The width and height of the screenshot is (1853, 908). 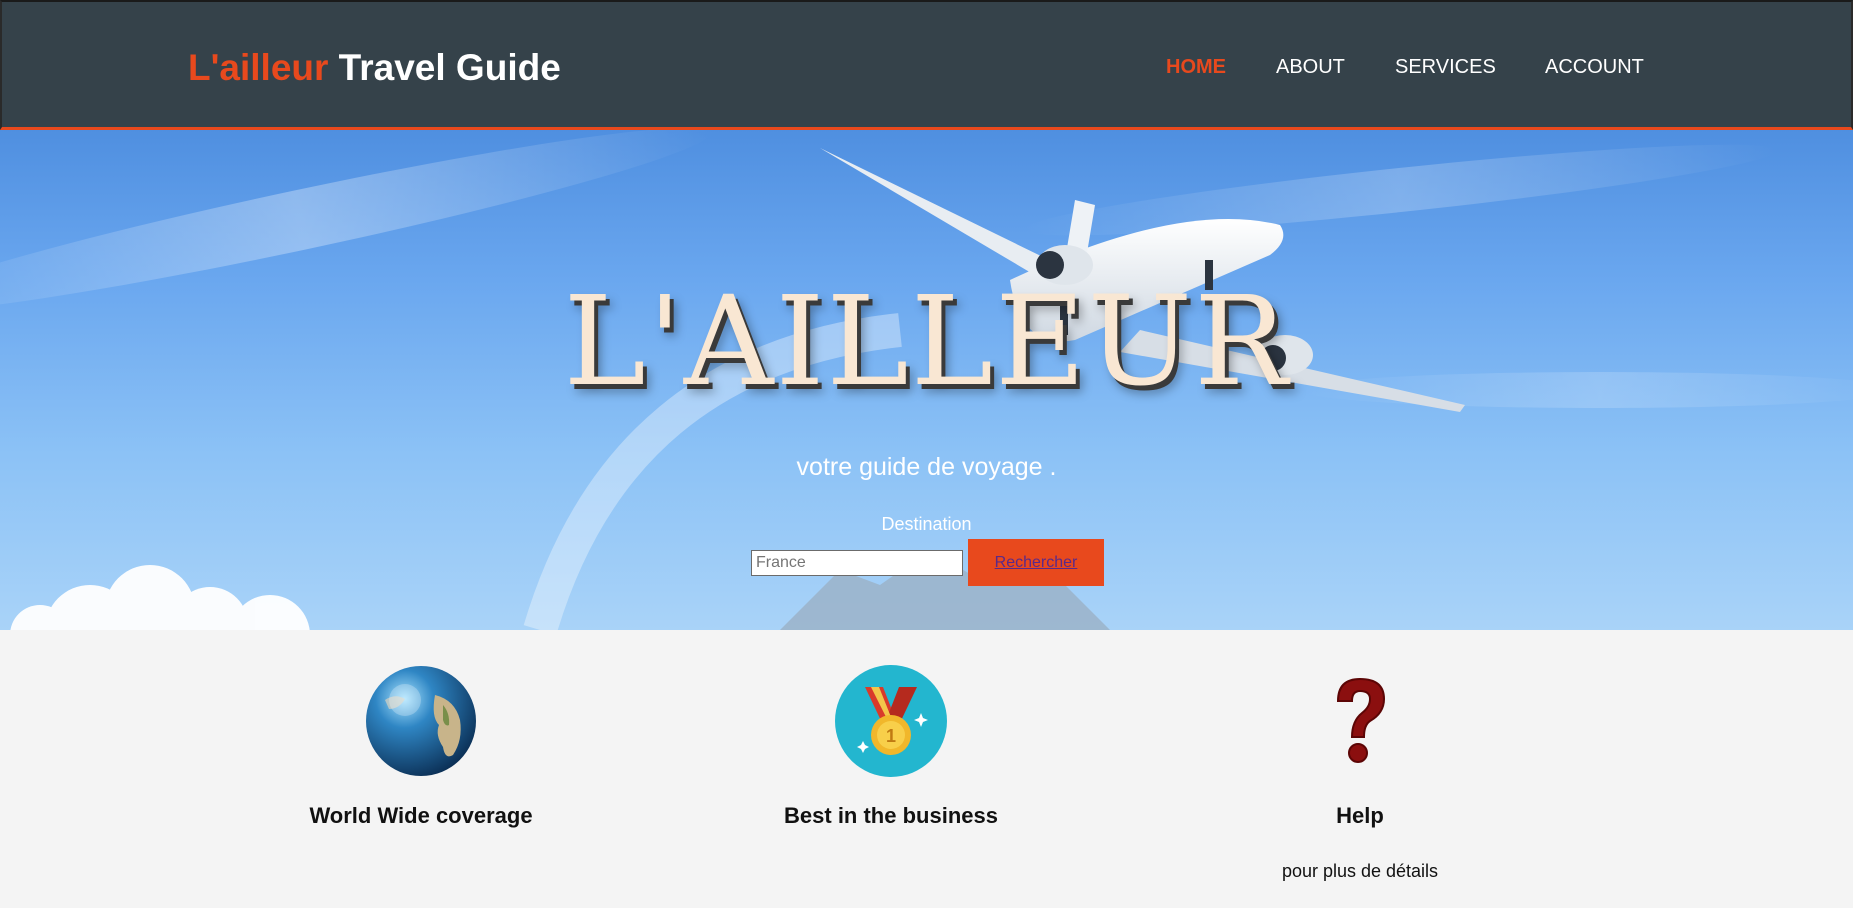 What do you see at coordinates (927, 71) in the screenshot?
I see `main-nav: HOME ABOUT SERVICES ACCOUNT` at bounding box center [927, 71].